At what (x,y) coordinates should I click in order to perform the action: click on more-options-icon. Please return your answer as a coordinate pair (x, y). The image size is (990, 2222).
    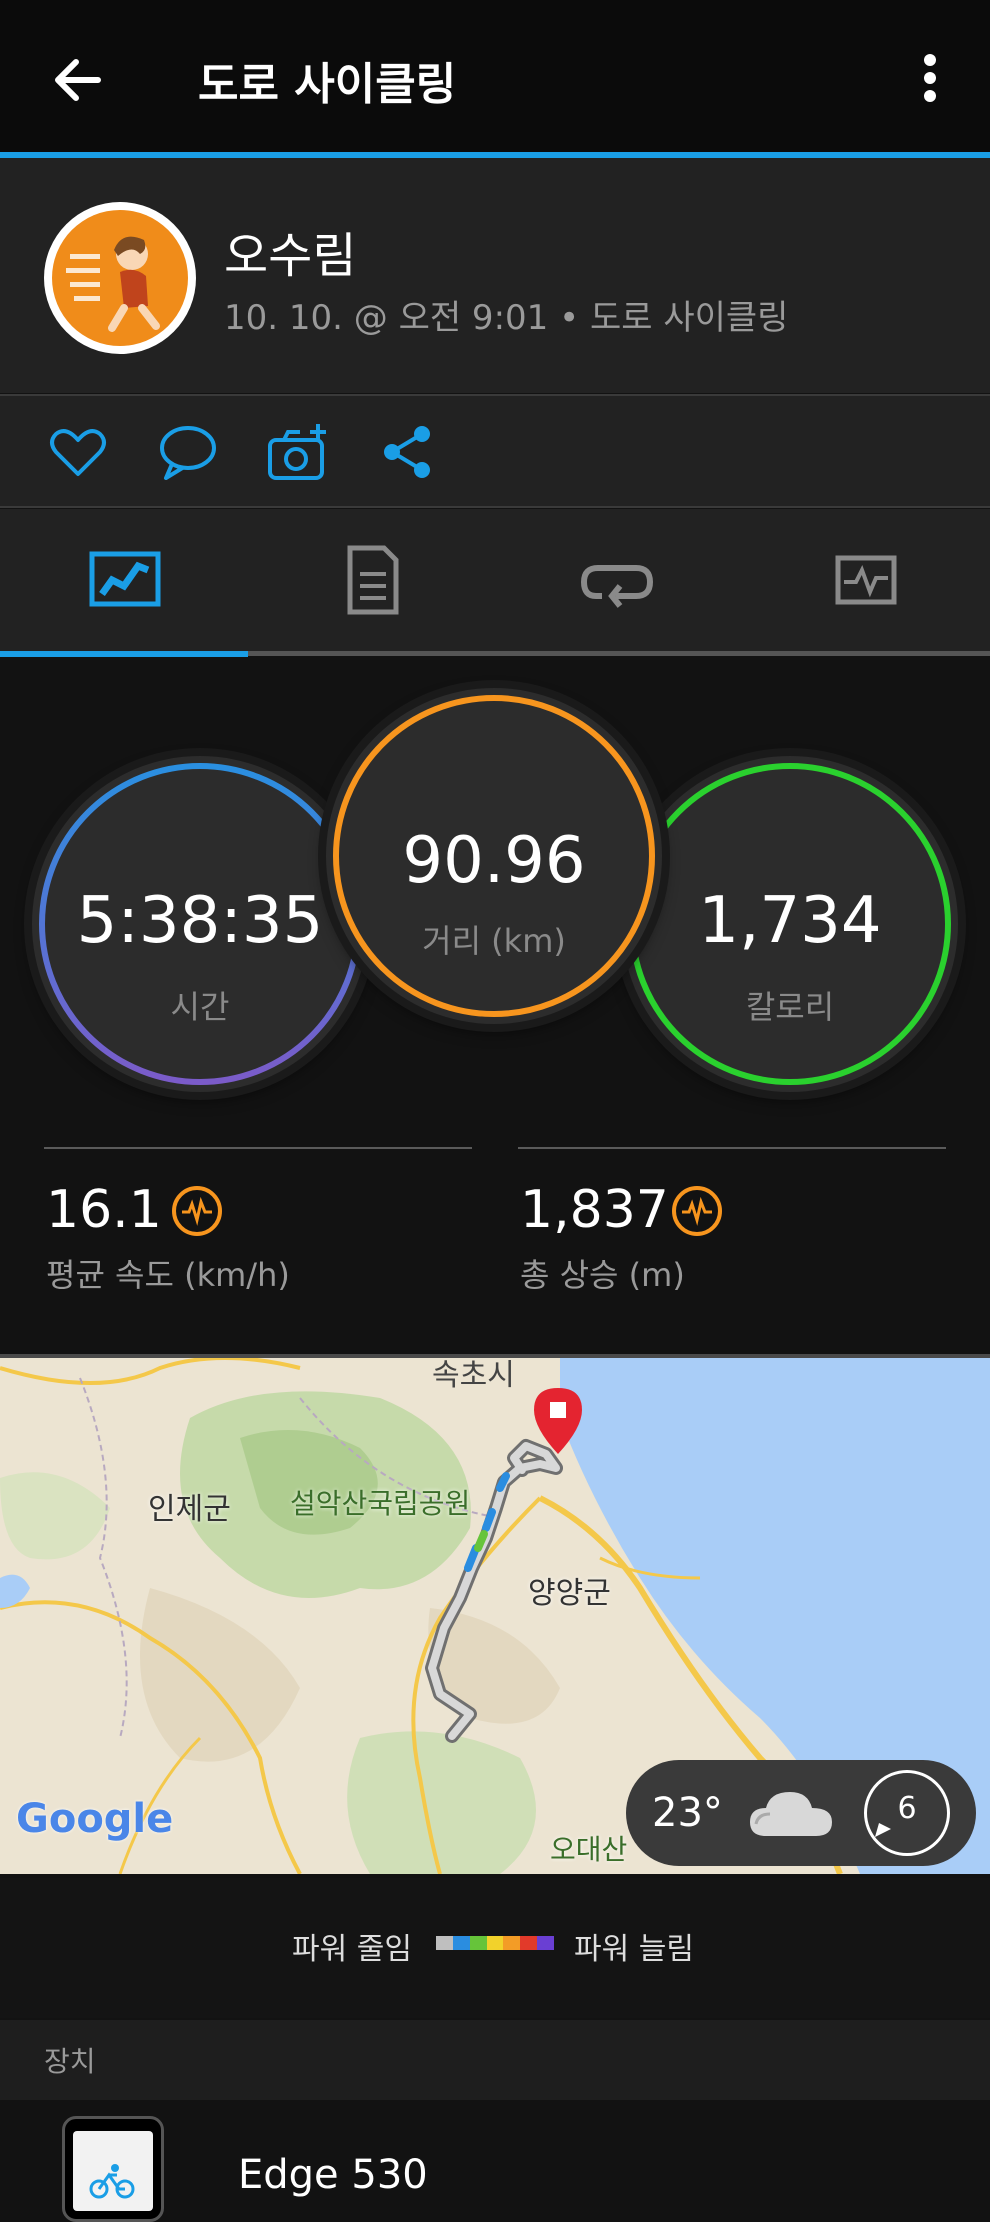
    Looking at the image, I should click on (930, 80).